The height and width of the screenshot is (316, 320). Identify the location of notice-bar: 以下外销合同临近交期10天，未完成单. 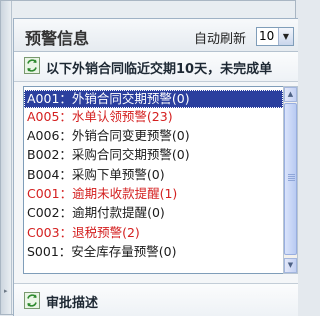
(156, 67).